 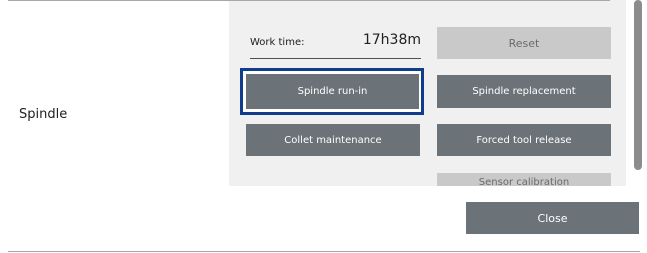 I want to click on work-time-value: 17h38m, so click(x=391, y=40).